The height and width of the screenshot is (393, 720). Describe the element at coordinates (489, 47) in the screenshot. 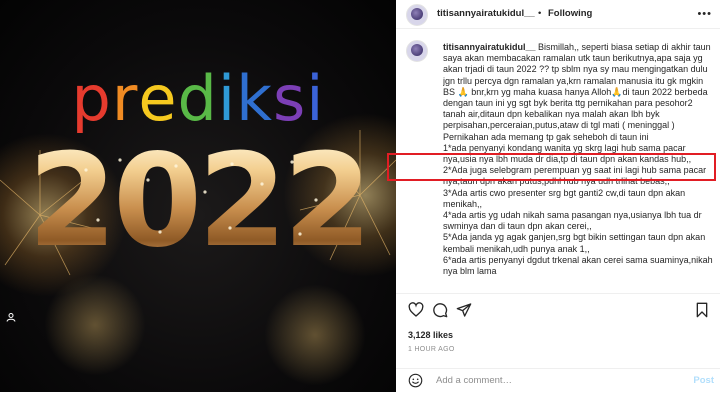

I see `caption-username: titisannyairatukidul__` at that location.